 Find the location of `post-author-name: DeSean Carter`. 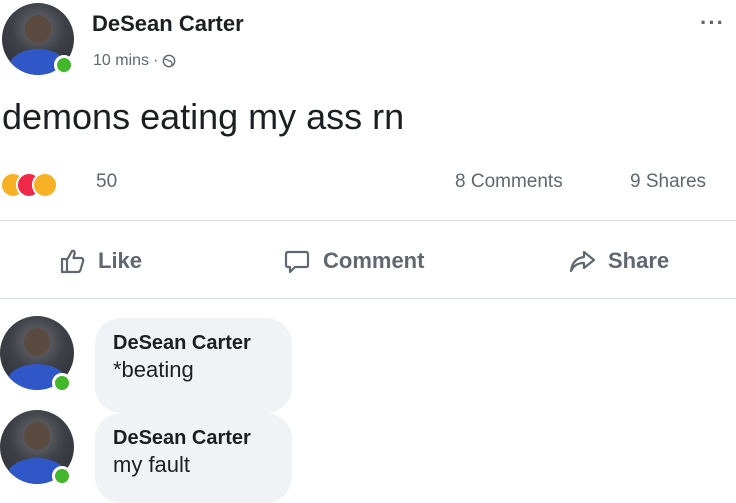

post-author-name: DeSean Carter is located at coordinates (168, 24).